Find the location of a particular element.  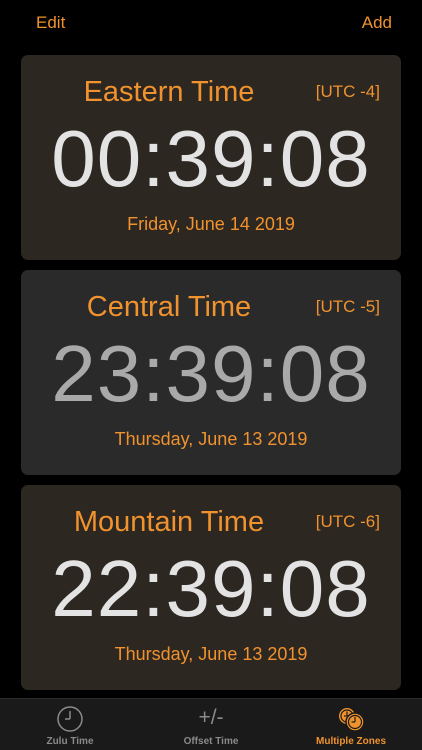

zone-utc-offset: [UTC -6] is located at coordinates (347, 521).